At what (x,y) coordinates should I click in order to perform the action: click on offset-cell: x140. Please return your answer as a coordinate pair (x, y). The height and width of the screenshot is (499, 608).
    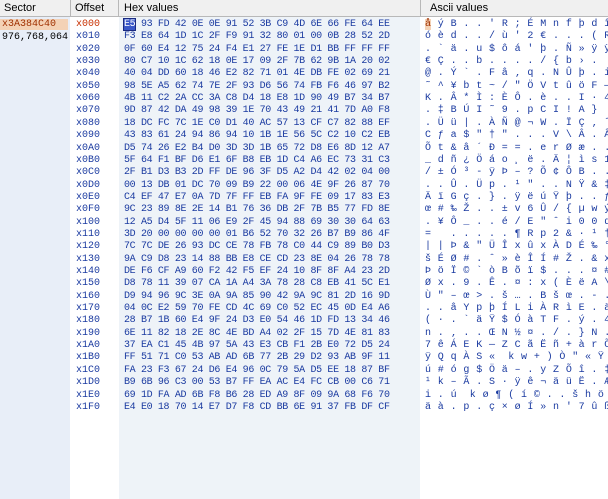
    Looking at the image, I should click on (88, 272).